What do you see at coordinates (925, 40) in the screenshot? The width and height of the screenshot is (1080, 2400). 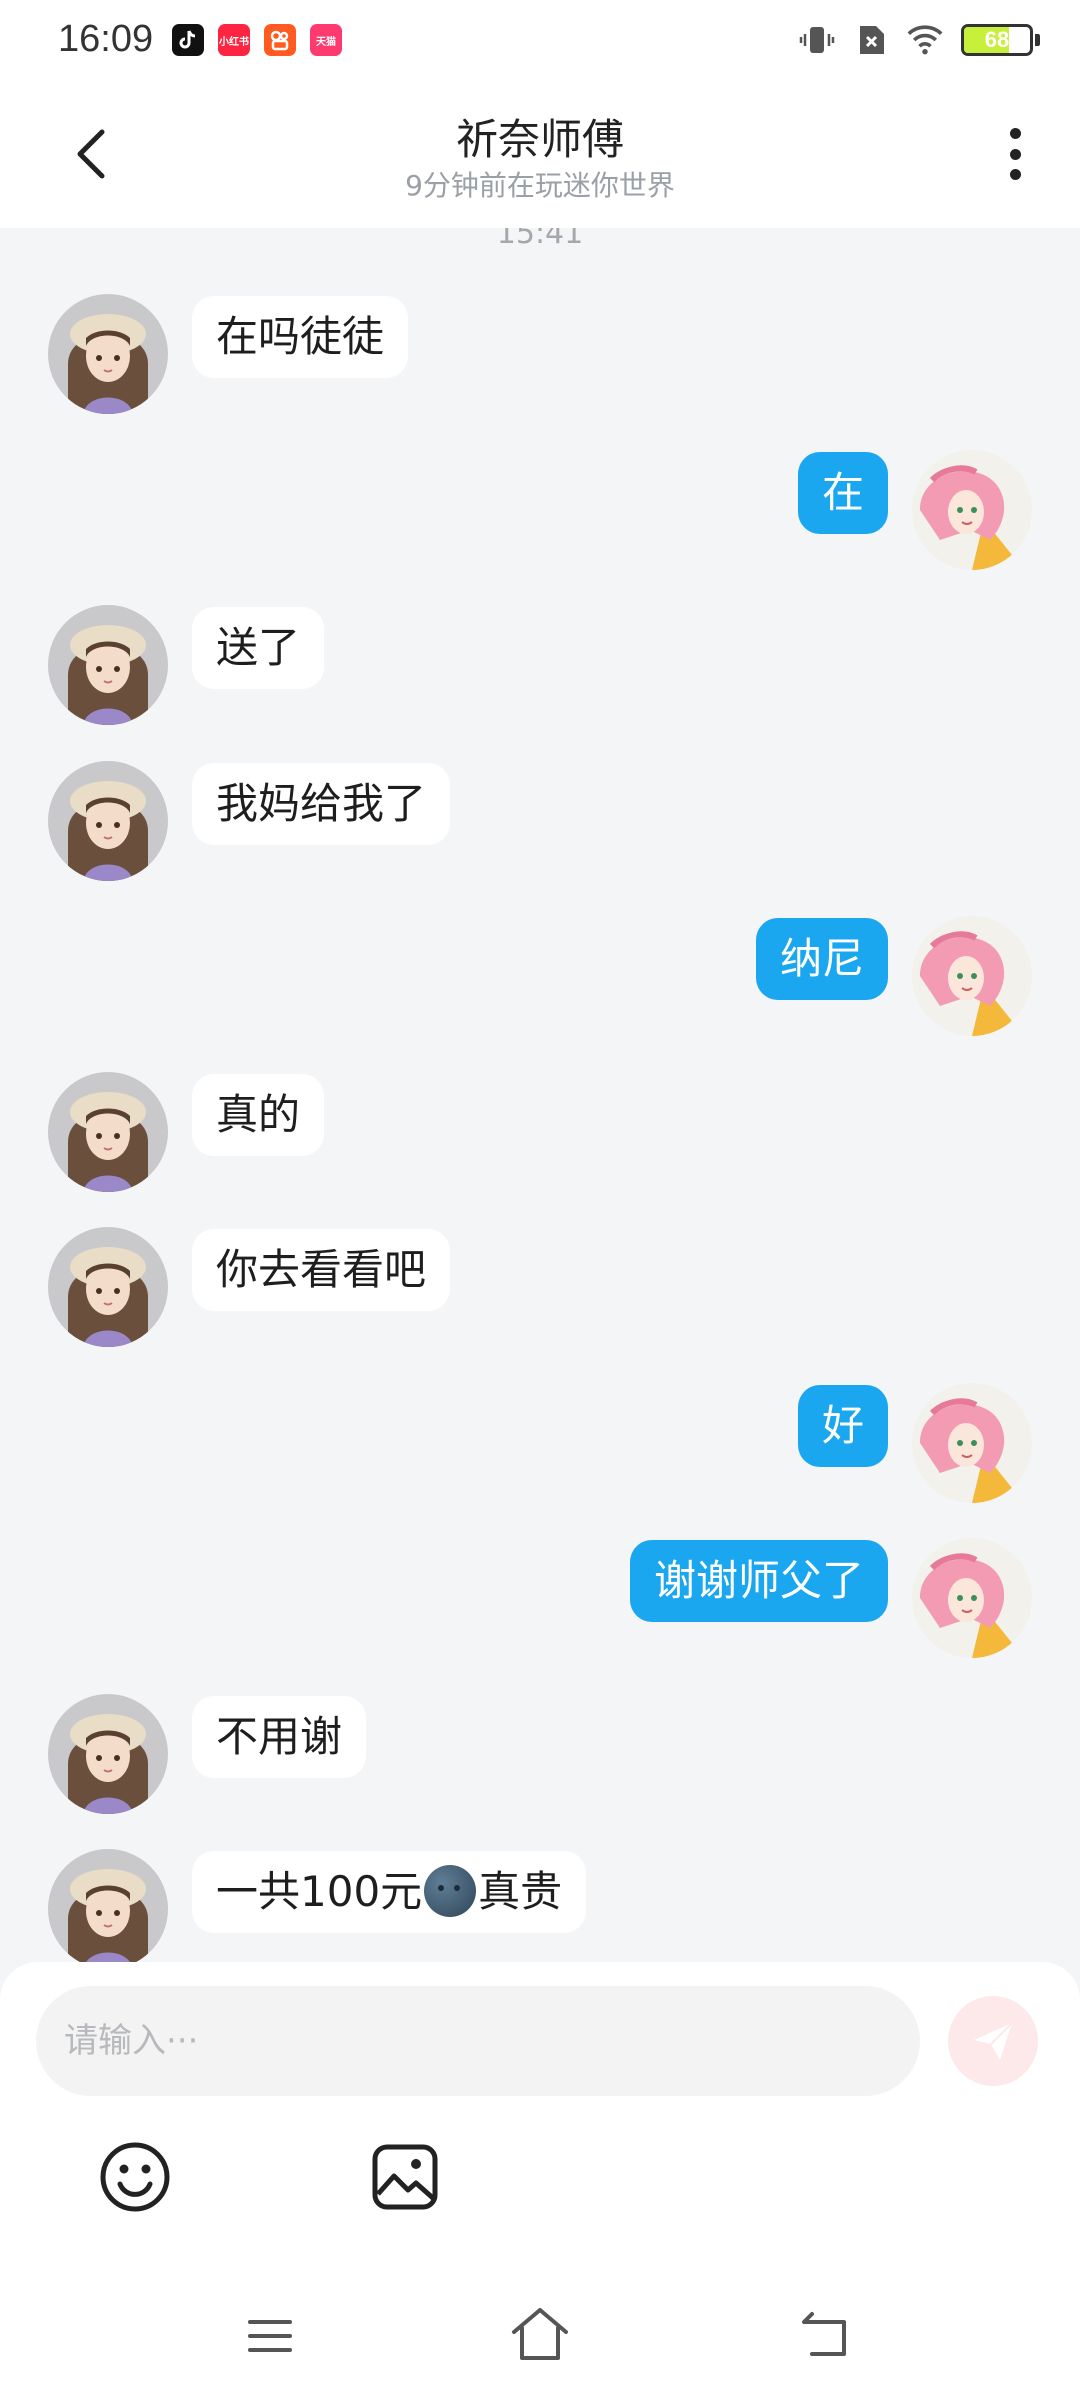 I see `wifi-icon` at bounding box center [925, 40].